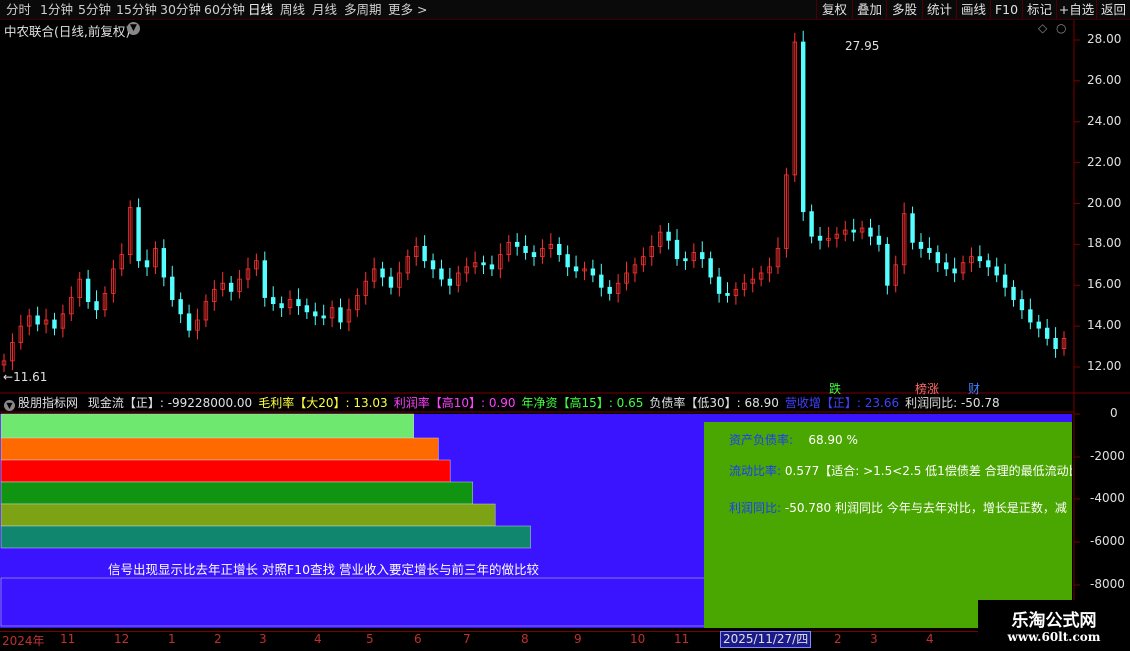 Image resolution: width=1130 pixels, height=651 pixels. I want to click on indicator-item-2: 利润率【高10】: 0.90, so click(454, 403).